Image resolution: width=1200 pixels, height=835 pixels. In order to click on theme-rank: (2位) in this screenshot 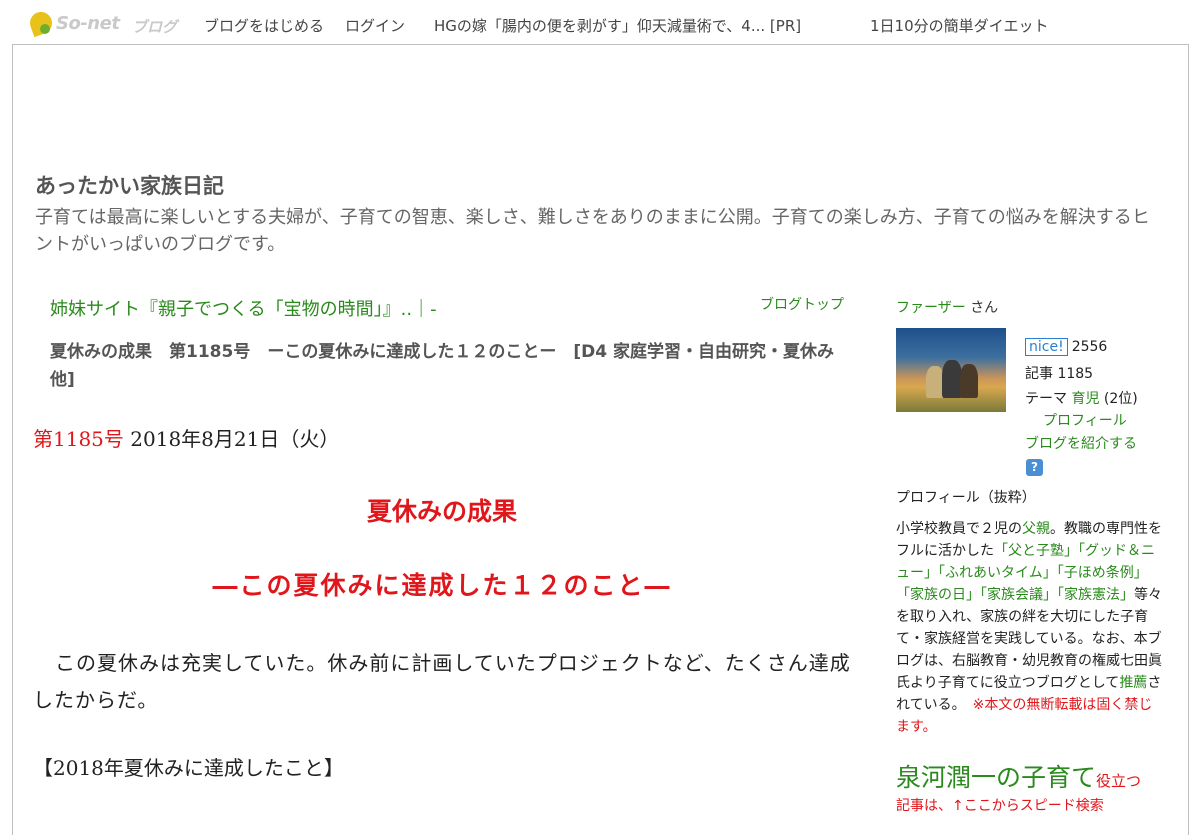, I will do `click(1120, 399)`.